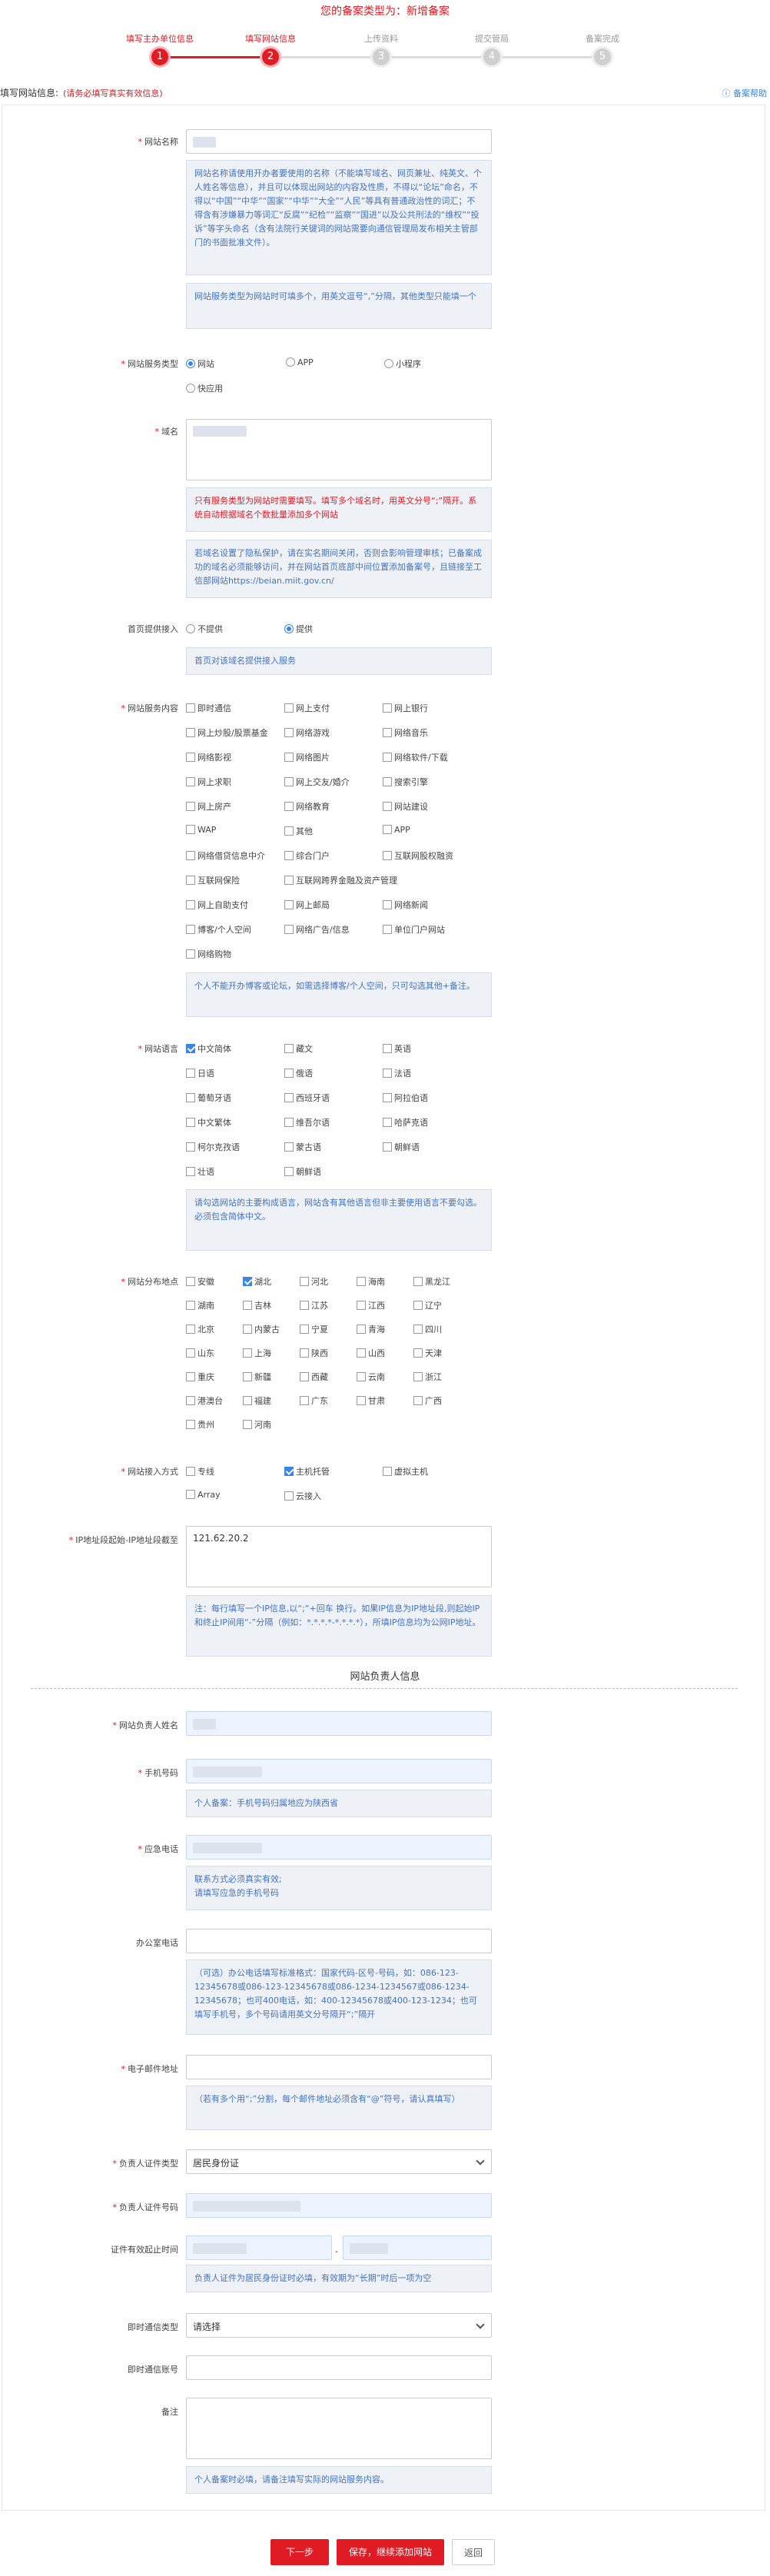  What do you see at coordinates (213, 880) in the screenshot?
I see `content-option: 互联网保险` at bounding box center [213, 880].